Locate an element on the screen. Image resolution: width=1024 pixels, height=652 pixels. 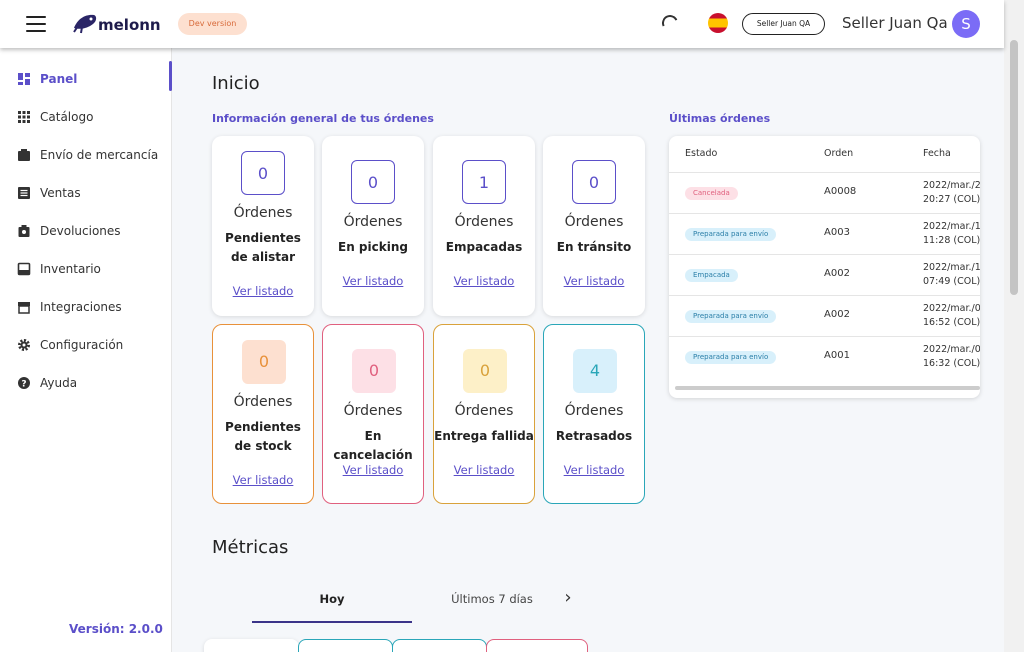
order-card-retrasados: 4 Órdenes Retrasados Ver listado is located at coordinates (594, 414).